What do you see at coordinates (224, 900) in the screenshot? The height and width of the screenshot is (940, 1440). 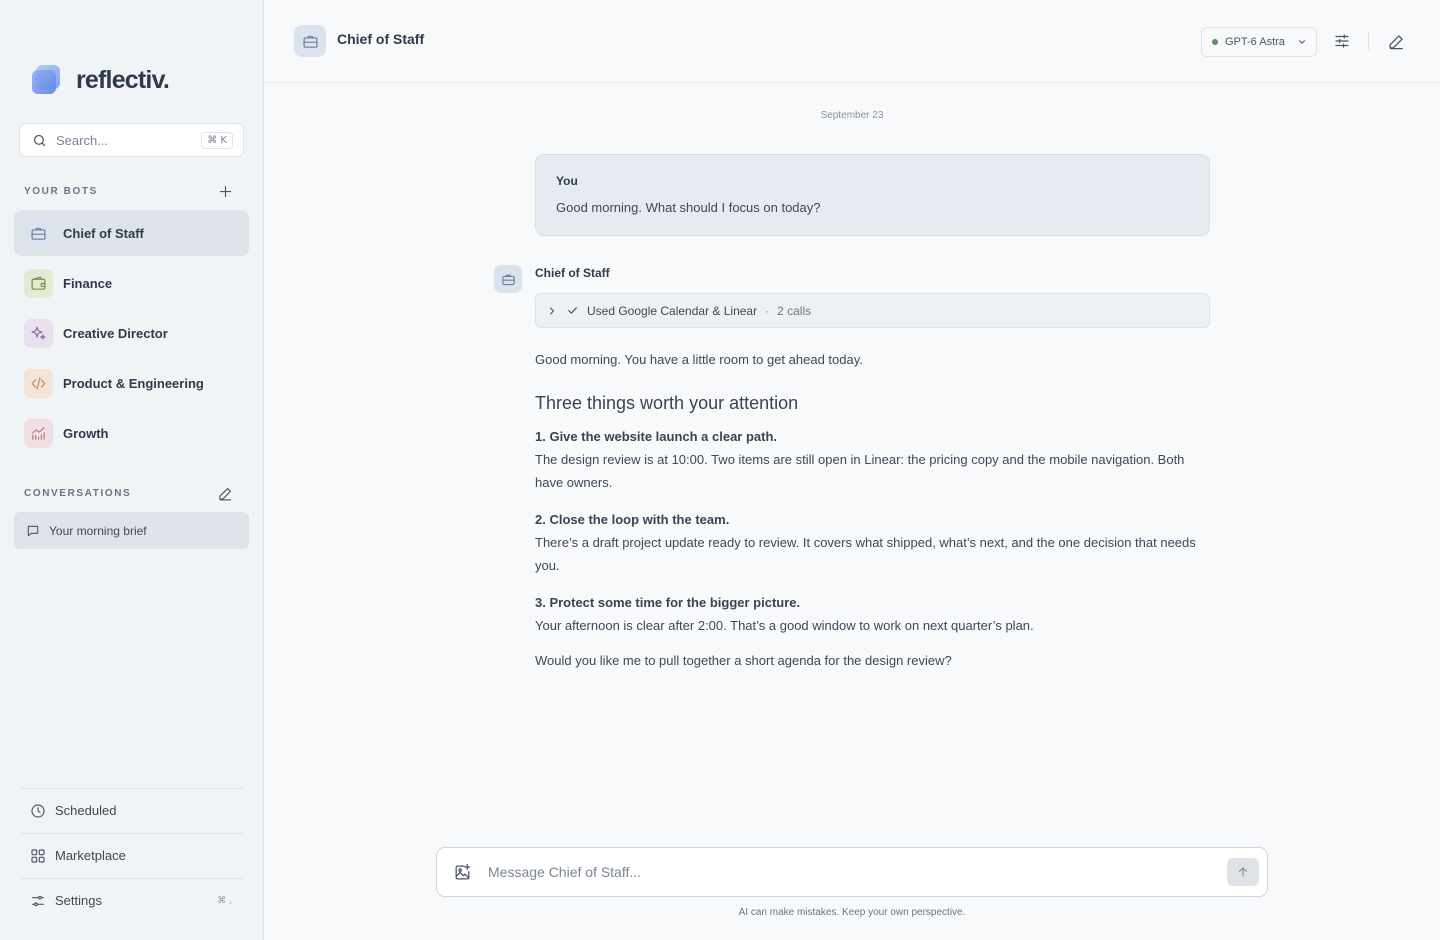 I see `settings-shortcut: ⌘ ,` at bounding box center [224, 900].